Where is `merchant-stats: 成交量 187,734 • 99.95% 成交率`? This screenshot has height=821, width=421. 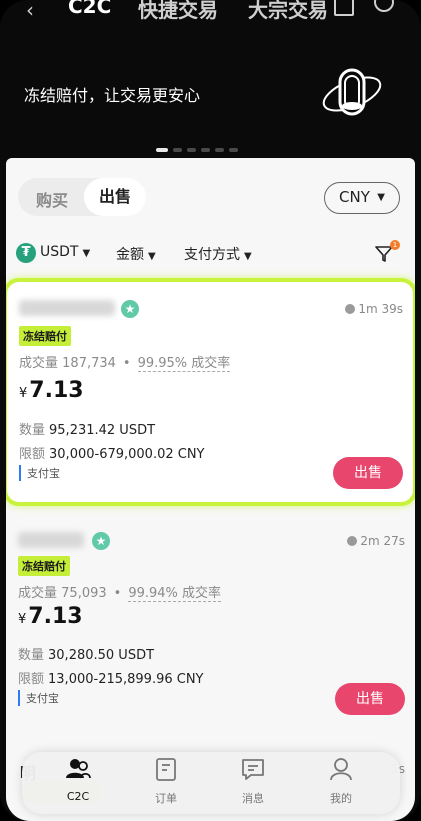 merchant-stats: 成交量 187,734 • 99.95% 成交率 is located at coordinates (125, 364).